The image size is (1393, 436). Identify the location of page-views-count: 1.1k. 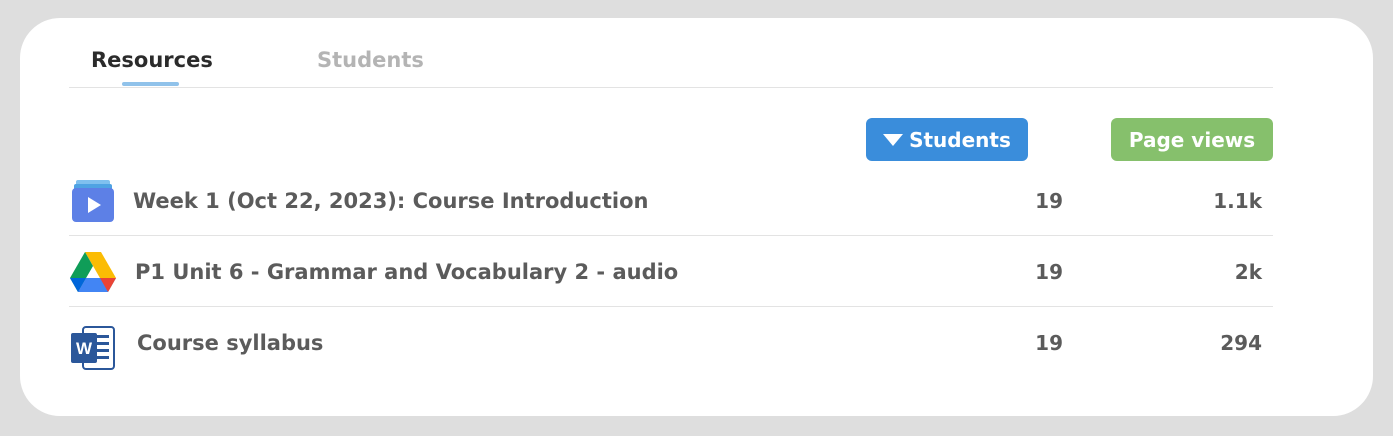
(1237, 200).